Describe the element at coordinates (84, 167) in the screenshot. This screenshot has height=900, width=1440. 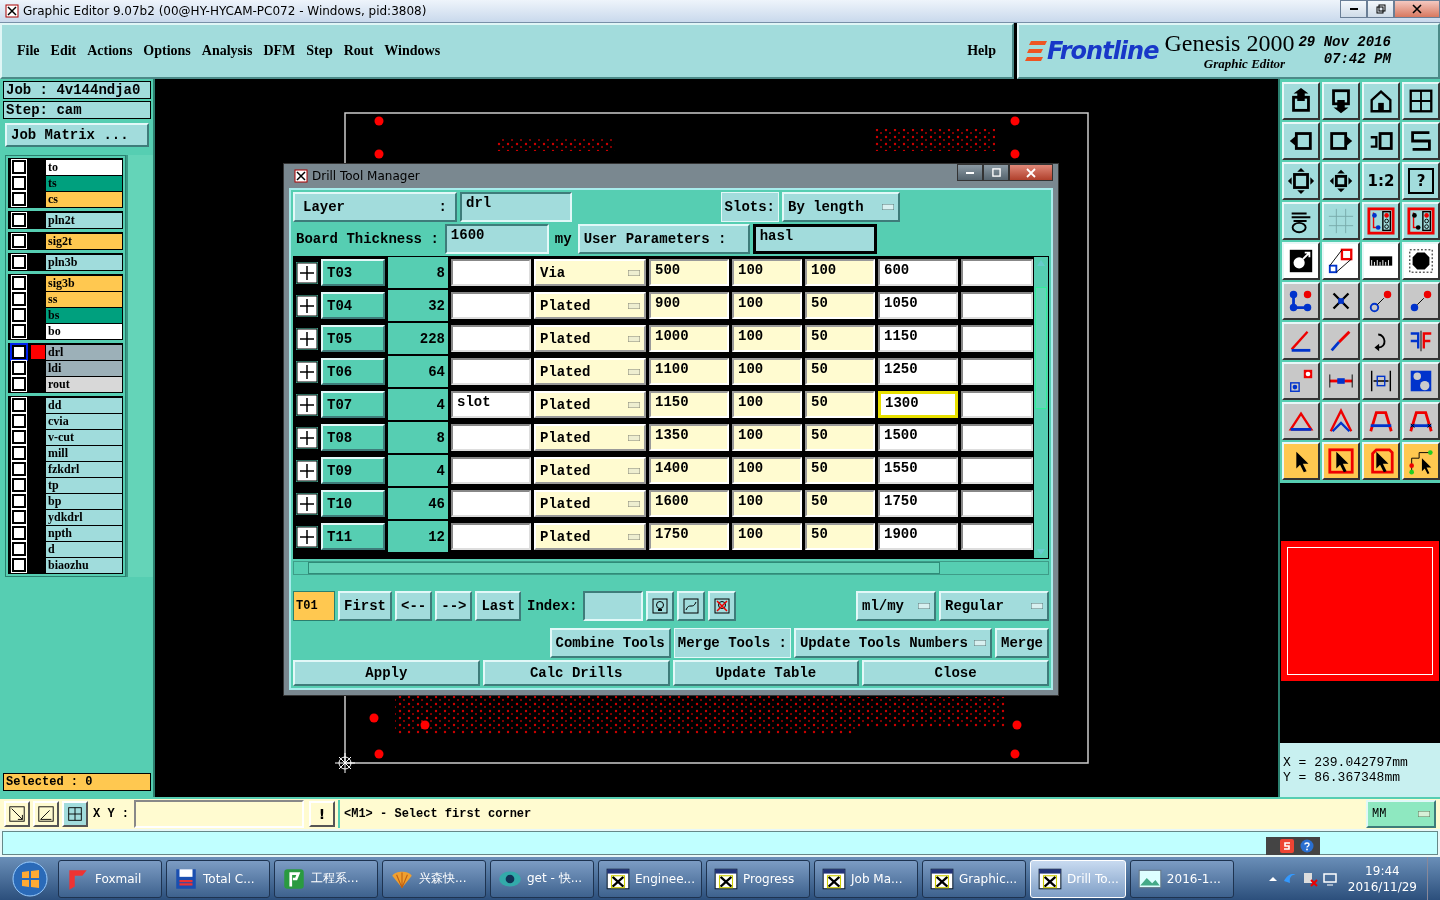
I see `layer-name: to` at that location.